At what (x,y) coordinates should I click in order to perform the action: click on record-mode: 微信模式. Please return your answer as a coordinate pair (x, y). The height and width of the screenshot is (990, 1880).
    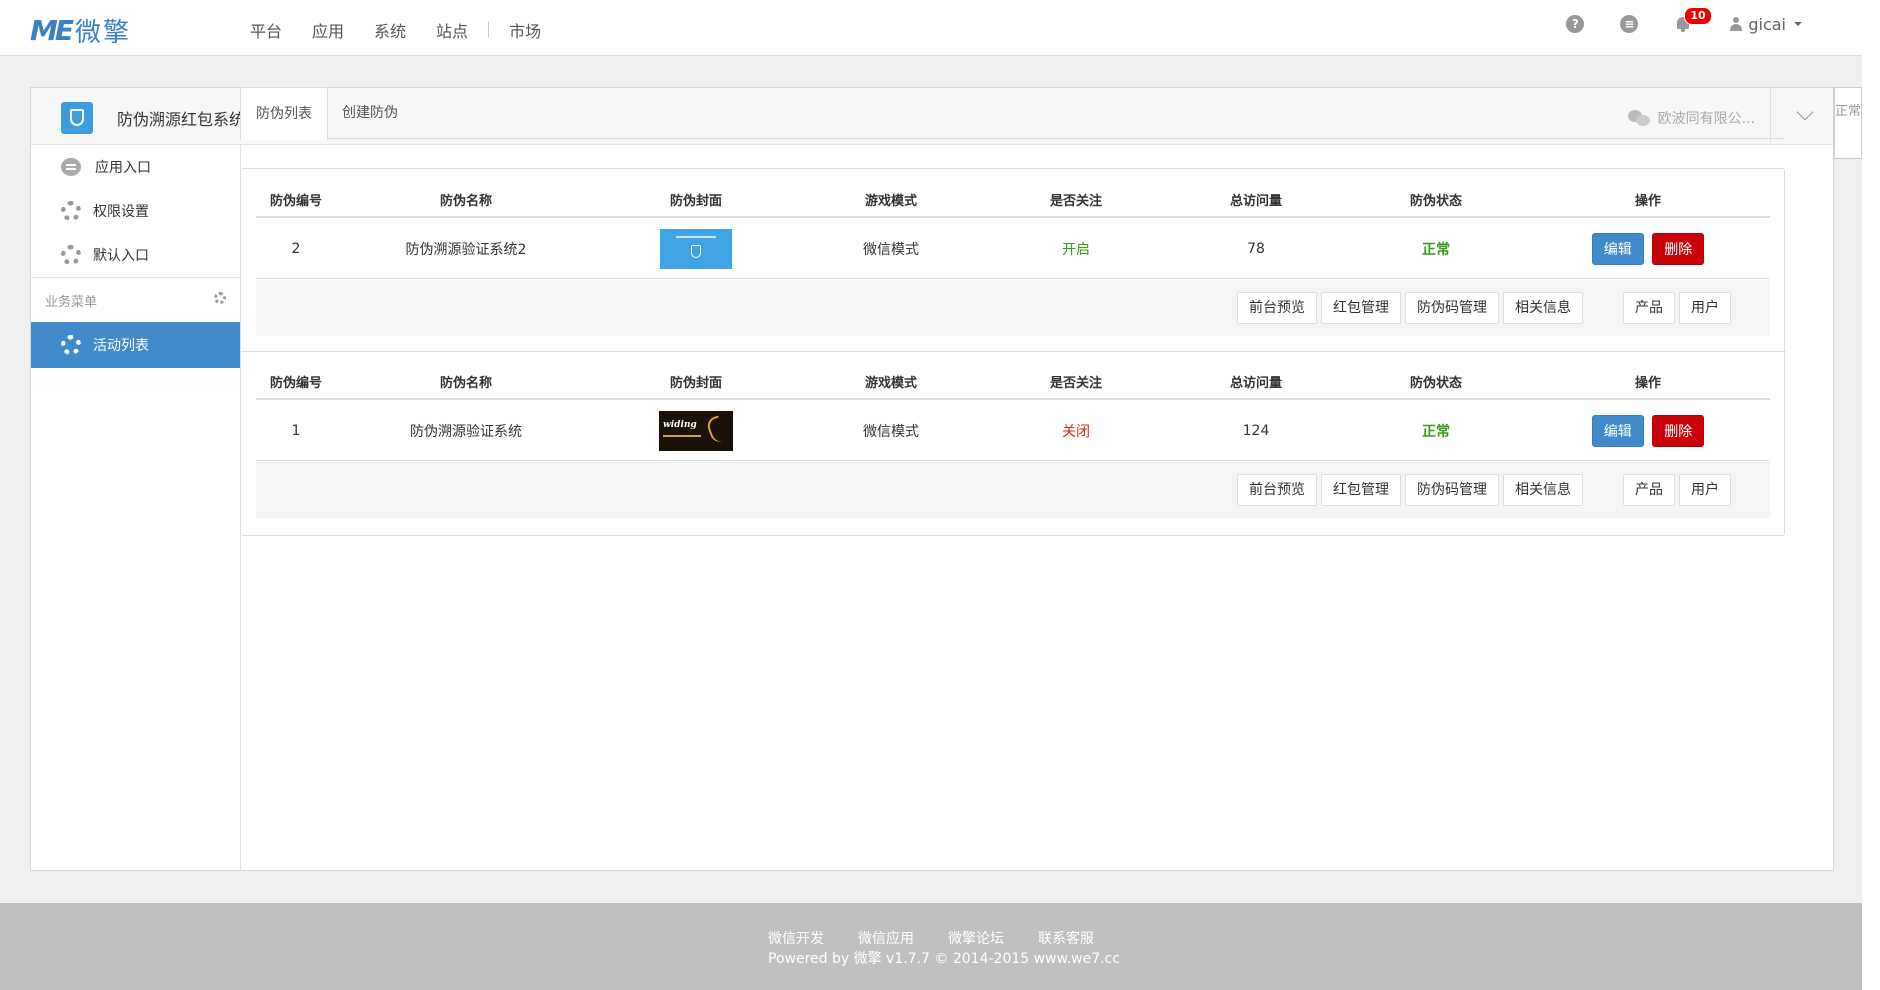
    Looking at the image, I should click on (891, 431).